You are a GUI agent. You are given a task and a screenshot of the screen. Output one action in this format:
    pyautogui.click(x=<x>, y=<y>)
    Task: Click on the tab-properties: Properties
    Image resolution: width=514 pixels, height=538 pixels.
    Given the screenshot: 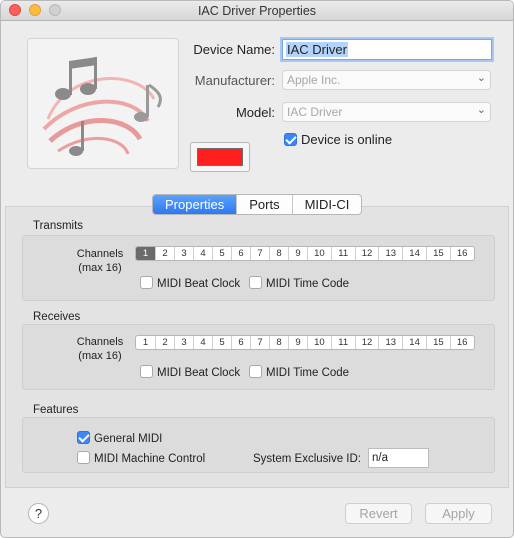 What is the action you would take?
    pyautogui.click(x=195, y=204)
    